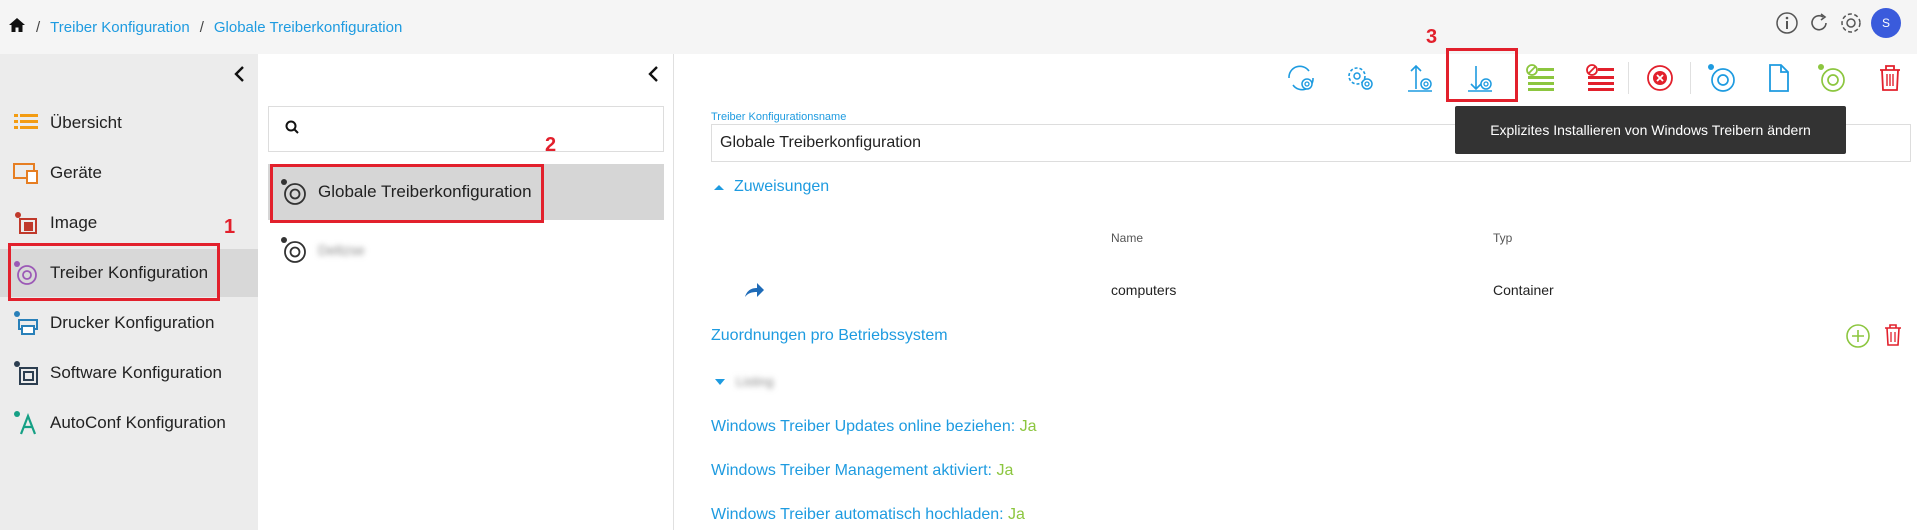 This screenshot has width=1917, height=530. I want to click on sidebar-item-label: Software Konfiguration, so click(136, 372).